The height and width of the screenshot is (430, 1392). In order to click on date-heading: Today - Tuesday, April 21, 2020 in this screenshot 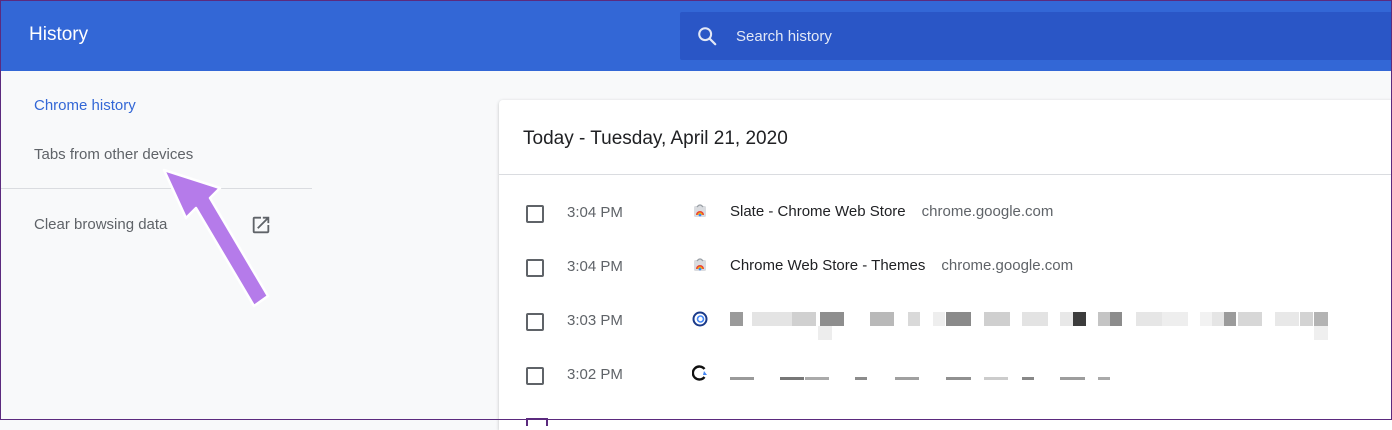, I will do `click(655, 138)`.